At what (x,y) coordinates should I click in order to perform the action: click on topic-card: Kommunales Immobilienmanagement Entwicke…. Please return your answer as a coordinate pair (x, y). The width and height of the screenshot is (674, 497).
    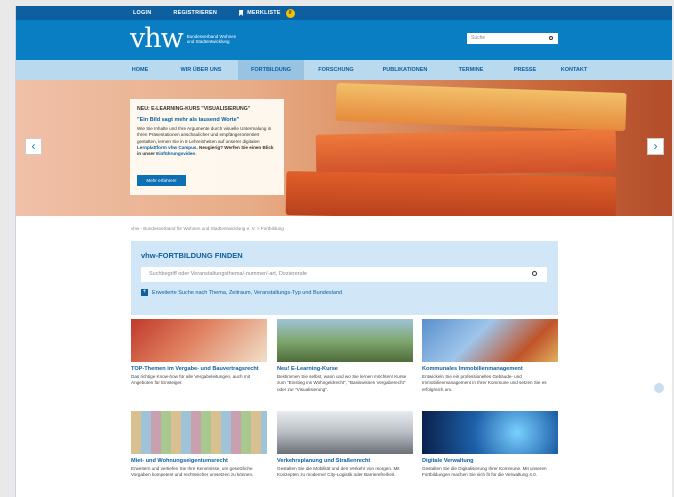
    Looking at the image, I should click on (490, 356).